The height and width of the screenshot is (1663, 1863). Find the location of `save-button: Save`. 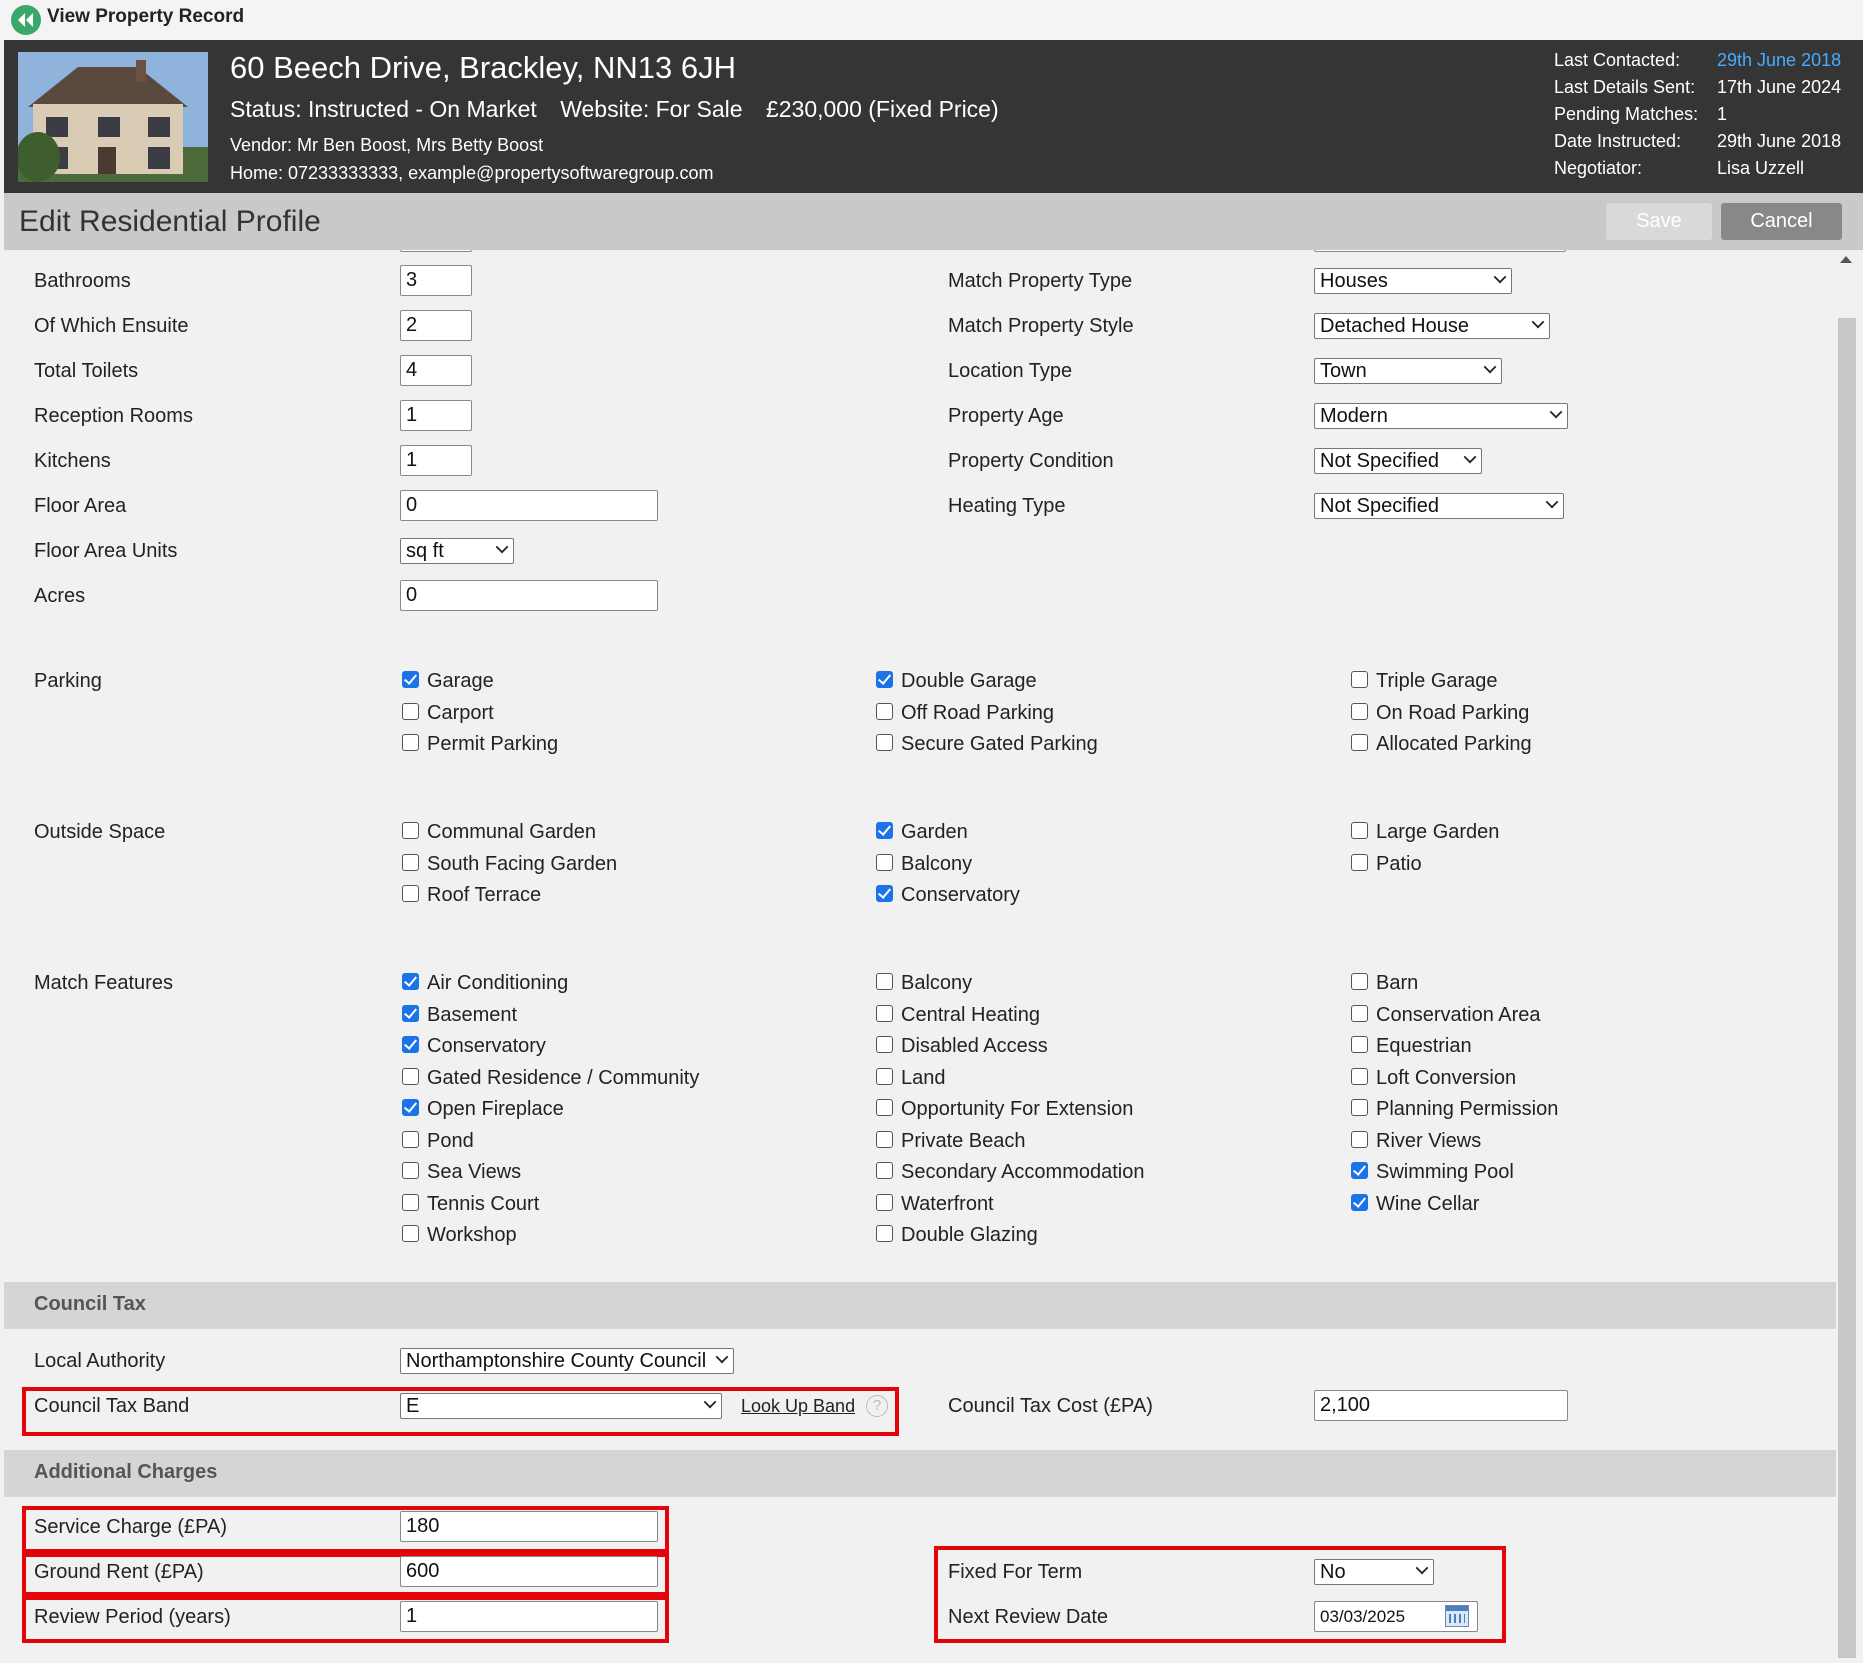

save-button: Save is located at coordinates (1659, 221).